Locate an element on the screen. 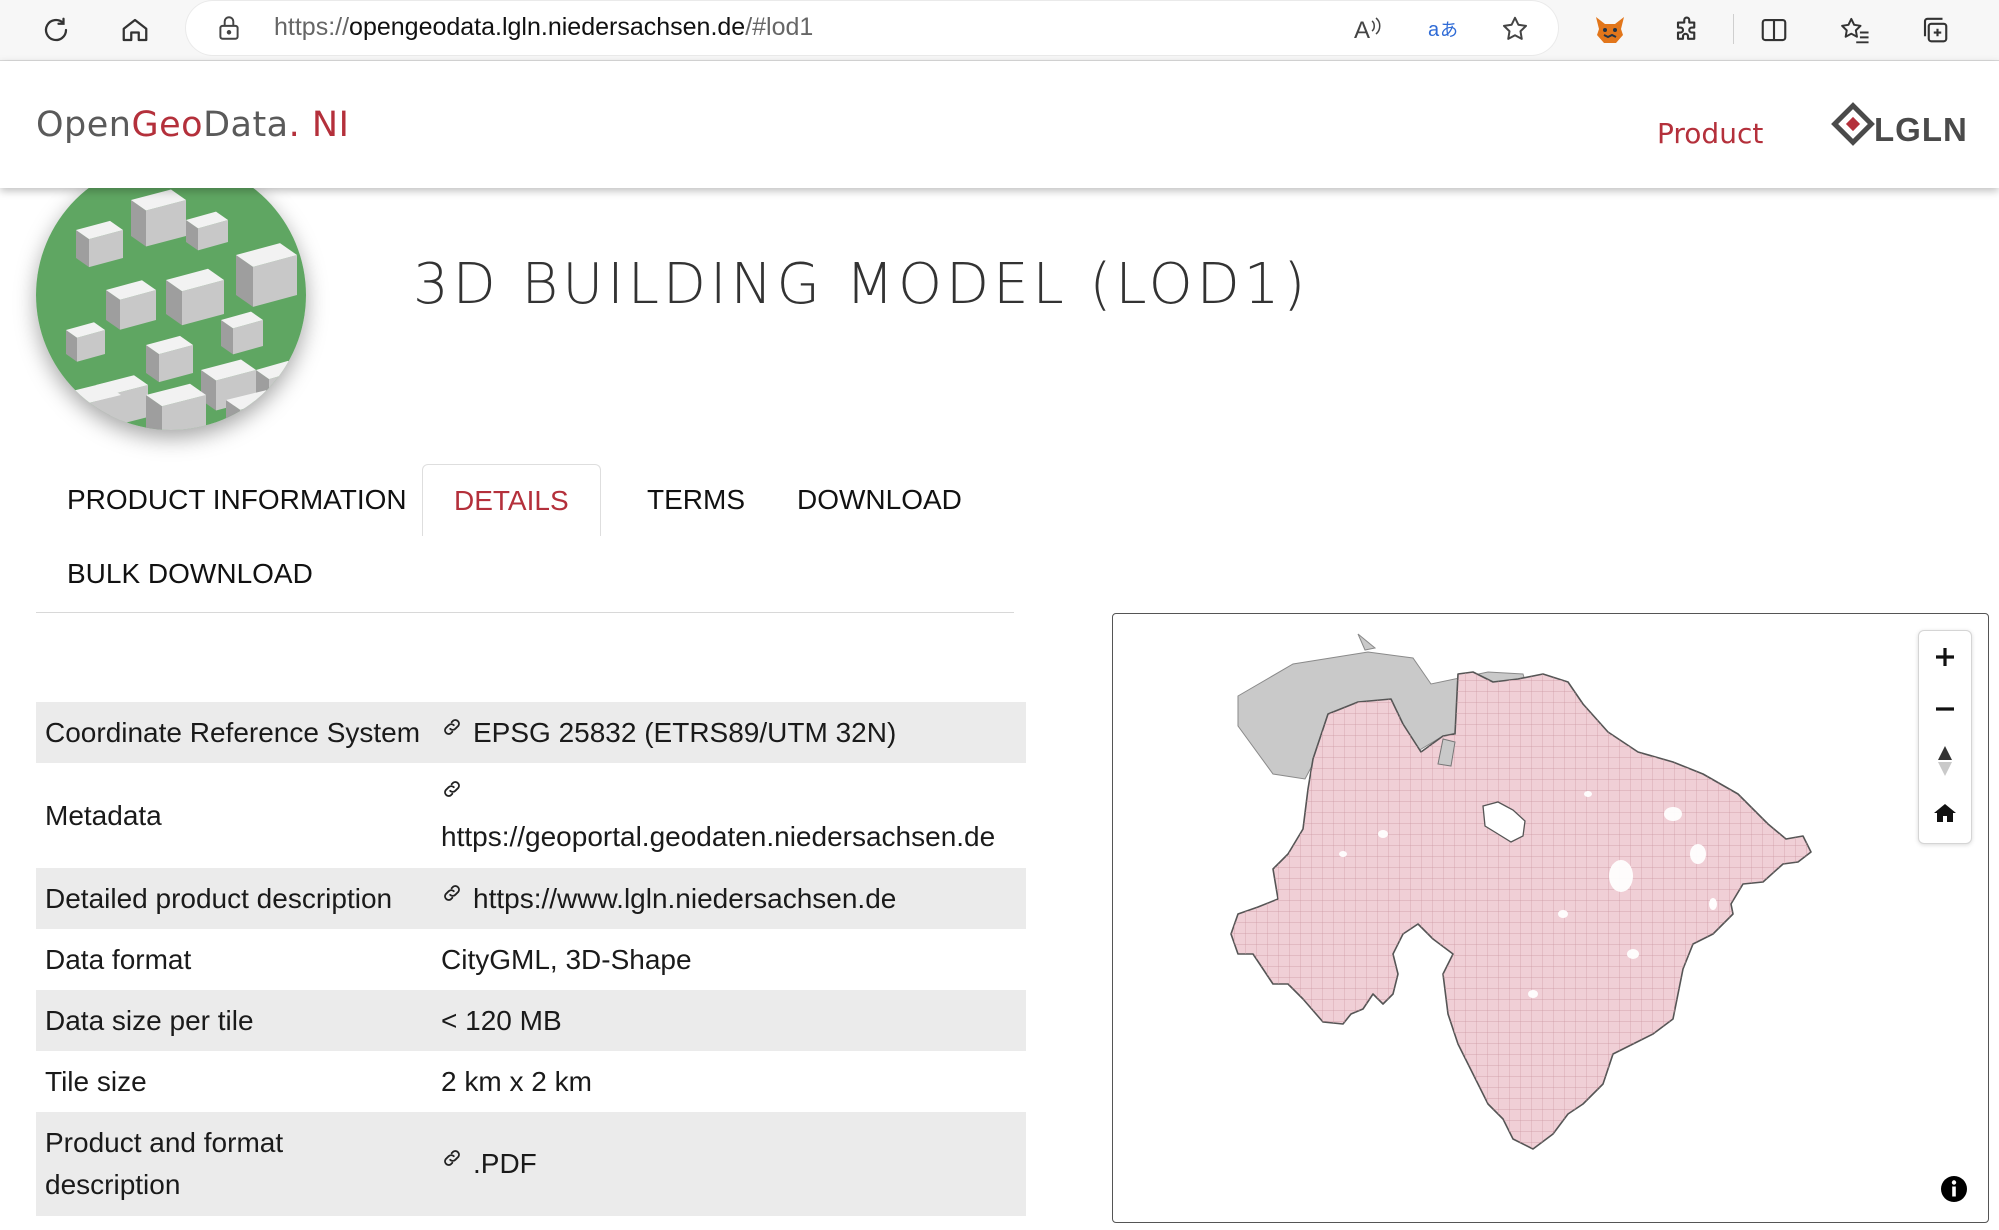 The width and height of the screenshot is (1999, 1230). lock-icon is located at coordinates (230, 28).